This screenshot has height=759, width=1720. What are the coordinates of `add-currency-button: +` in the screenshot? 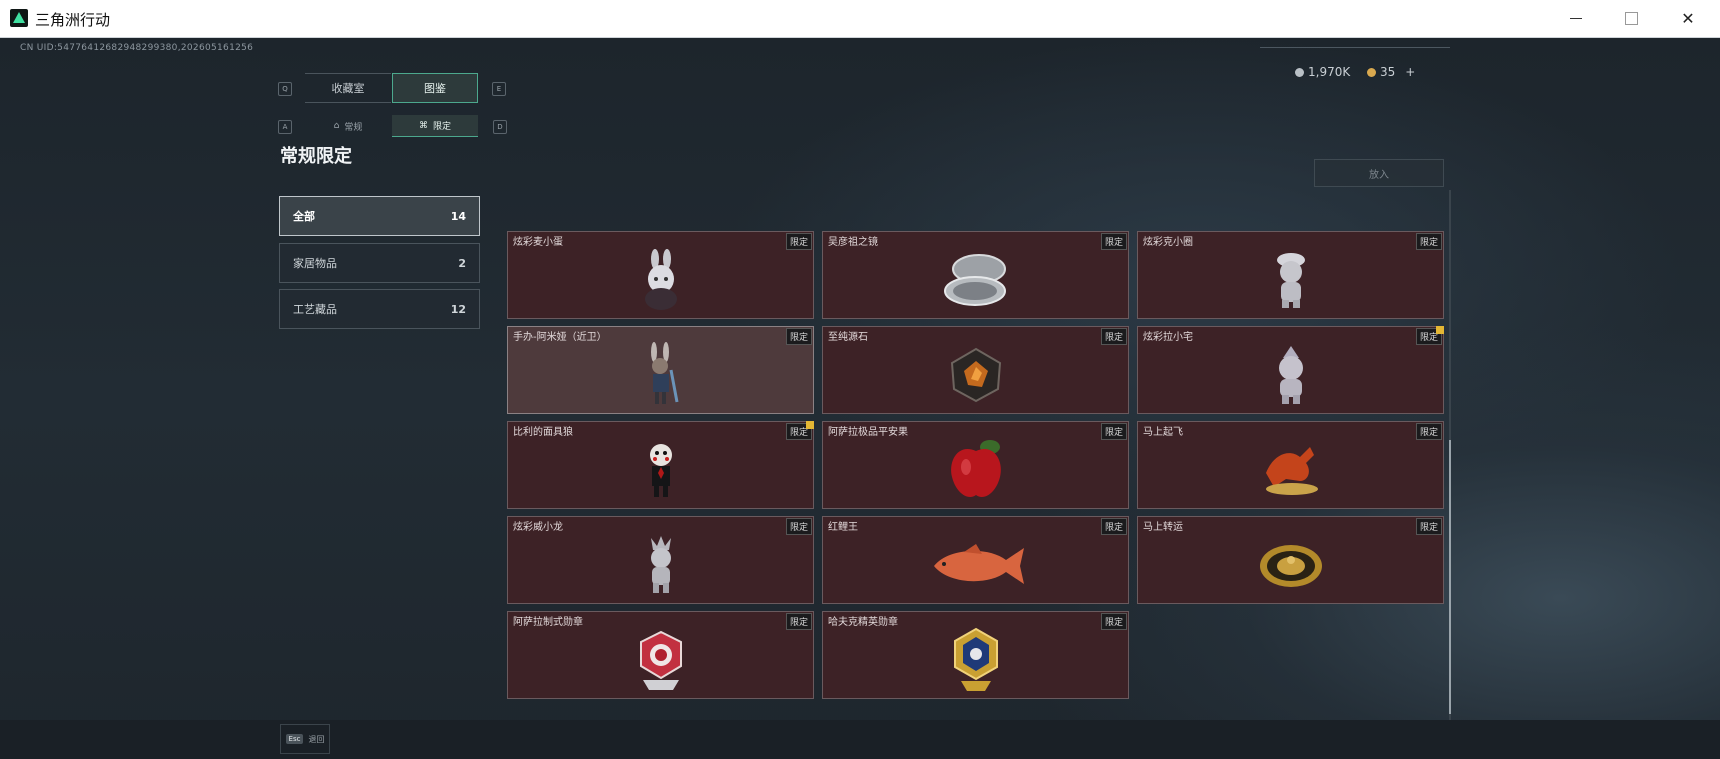 It's located at (1410, 72).